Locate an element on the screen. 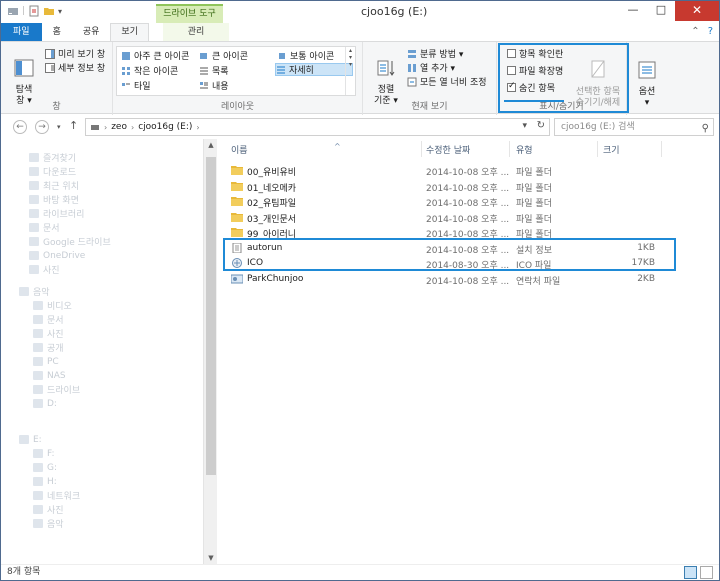 This screenshot has width=720, height=581. column-header-size: 크기 is located at coordinates (611, 150).